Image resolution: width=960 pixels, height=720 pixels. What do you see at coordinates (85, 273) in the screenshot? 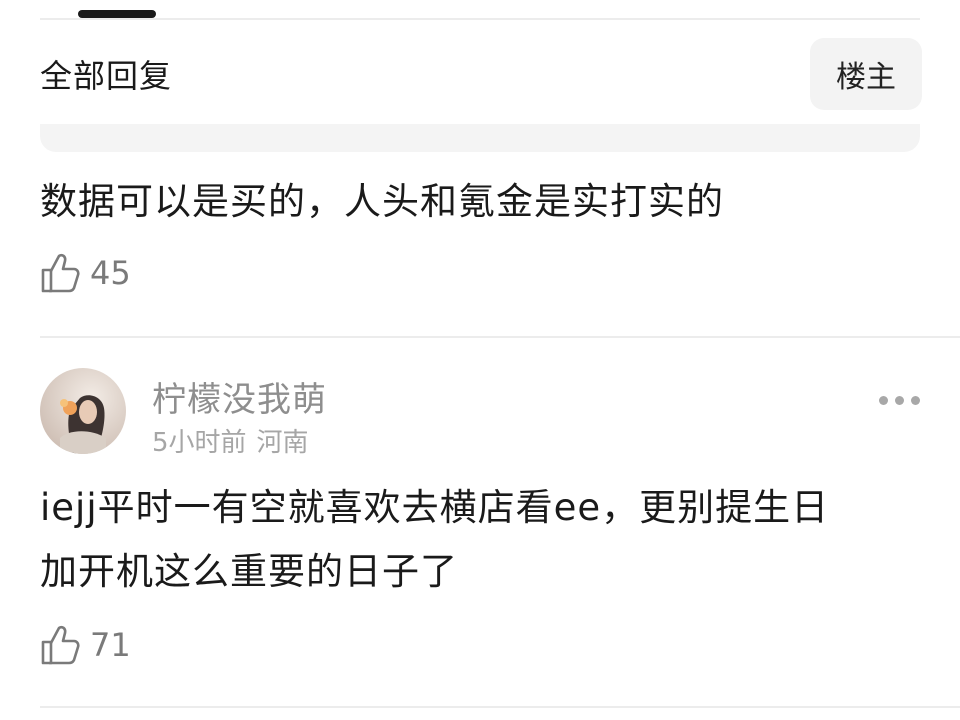
I see `like-button: 45` at bounding box center [85, 273].